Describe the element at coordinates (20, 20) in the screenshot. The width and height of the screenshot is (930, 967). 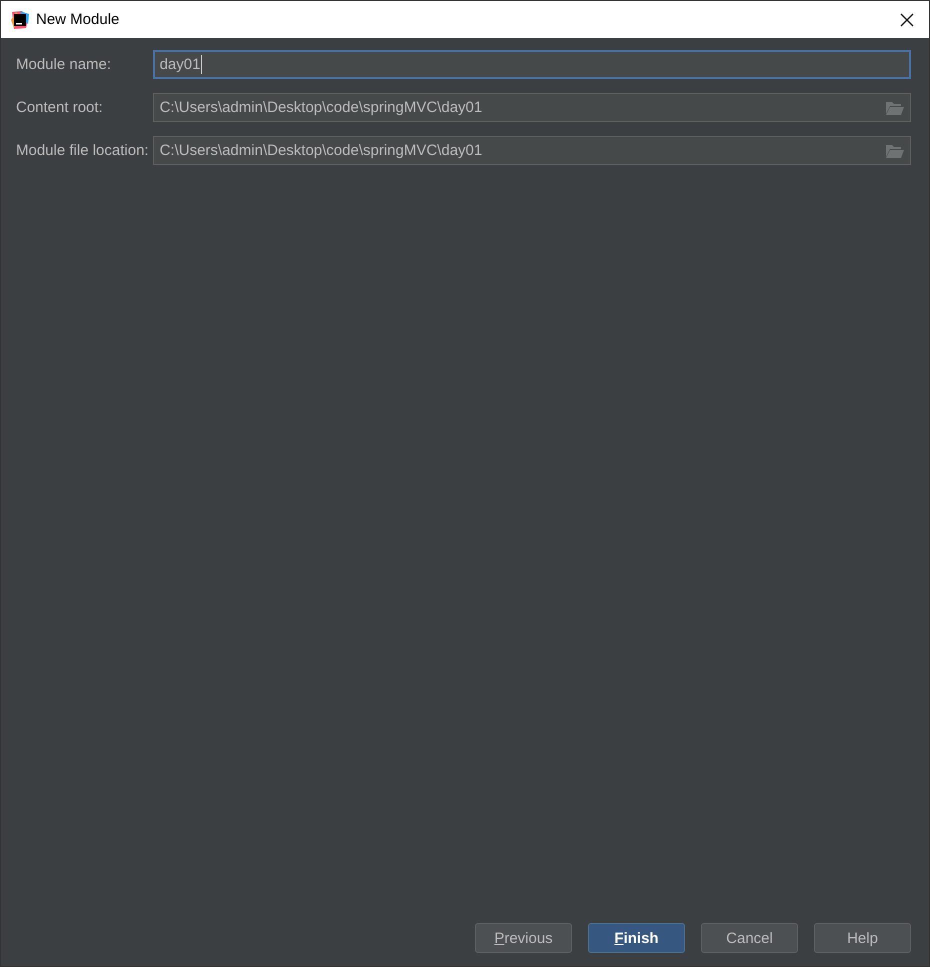
I see `app-logo-icon` at that location.